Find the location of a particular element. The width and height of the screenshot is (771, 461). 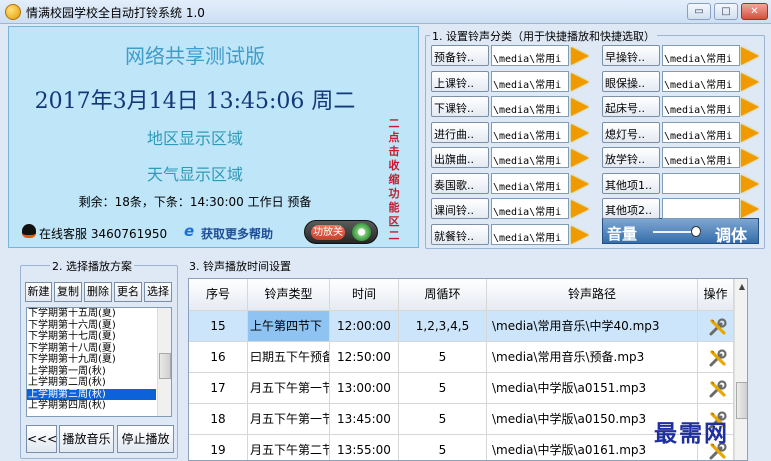

table-row: 18 月五下午第一节 13:45:00 5 \media\中学版\a0150.mp3 is located at coordinates (461, 419).